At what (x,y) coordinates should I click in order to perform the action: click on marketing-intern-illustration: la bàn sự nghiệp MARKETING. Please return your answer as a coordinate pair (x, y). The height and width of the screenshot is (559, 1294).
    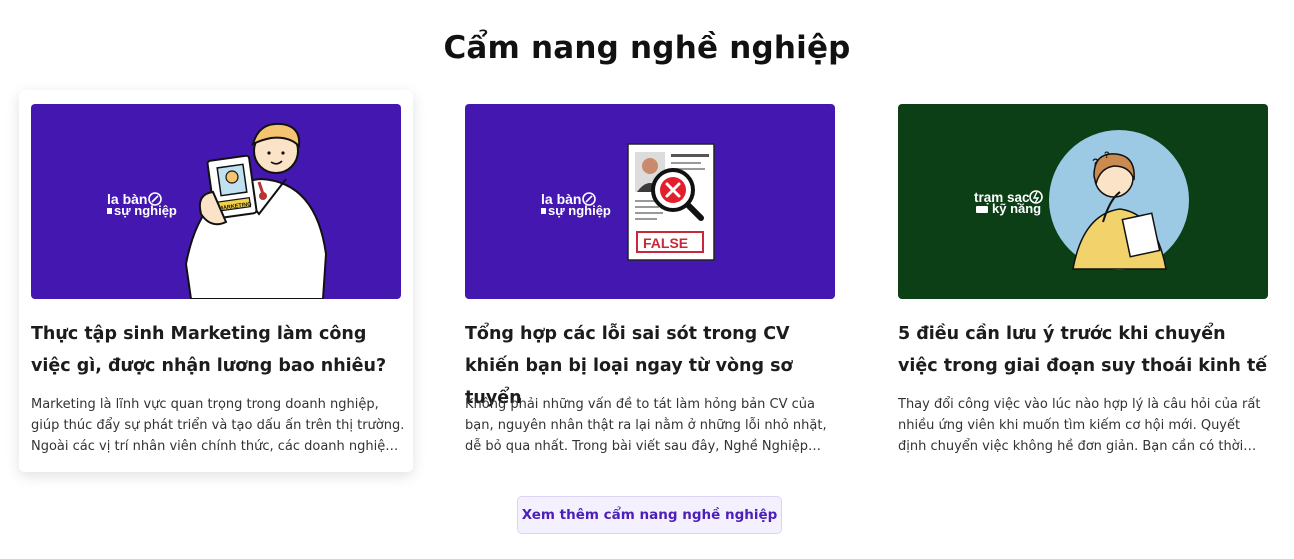
    Looking at the image, I should click on (216, 201).